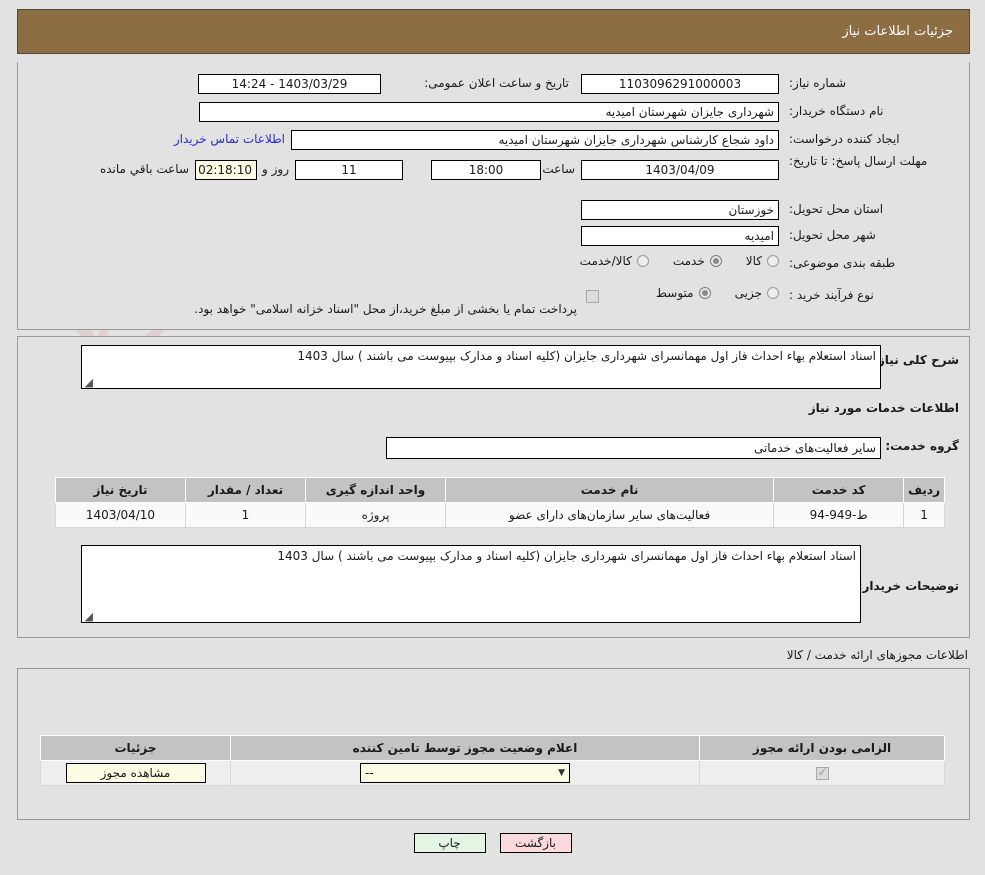 This screenshot has height=875, width=985. Describe the element at coordinates (375, 490) in the screenshot. I see `col-unit: واحد اندازه گیری` at that location.